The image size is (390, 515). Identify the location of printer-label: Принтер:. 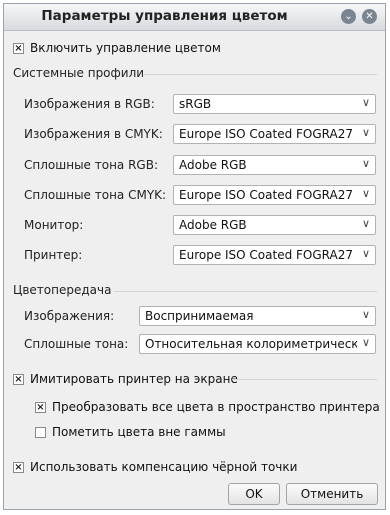
(53, 255).